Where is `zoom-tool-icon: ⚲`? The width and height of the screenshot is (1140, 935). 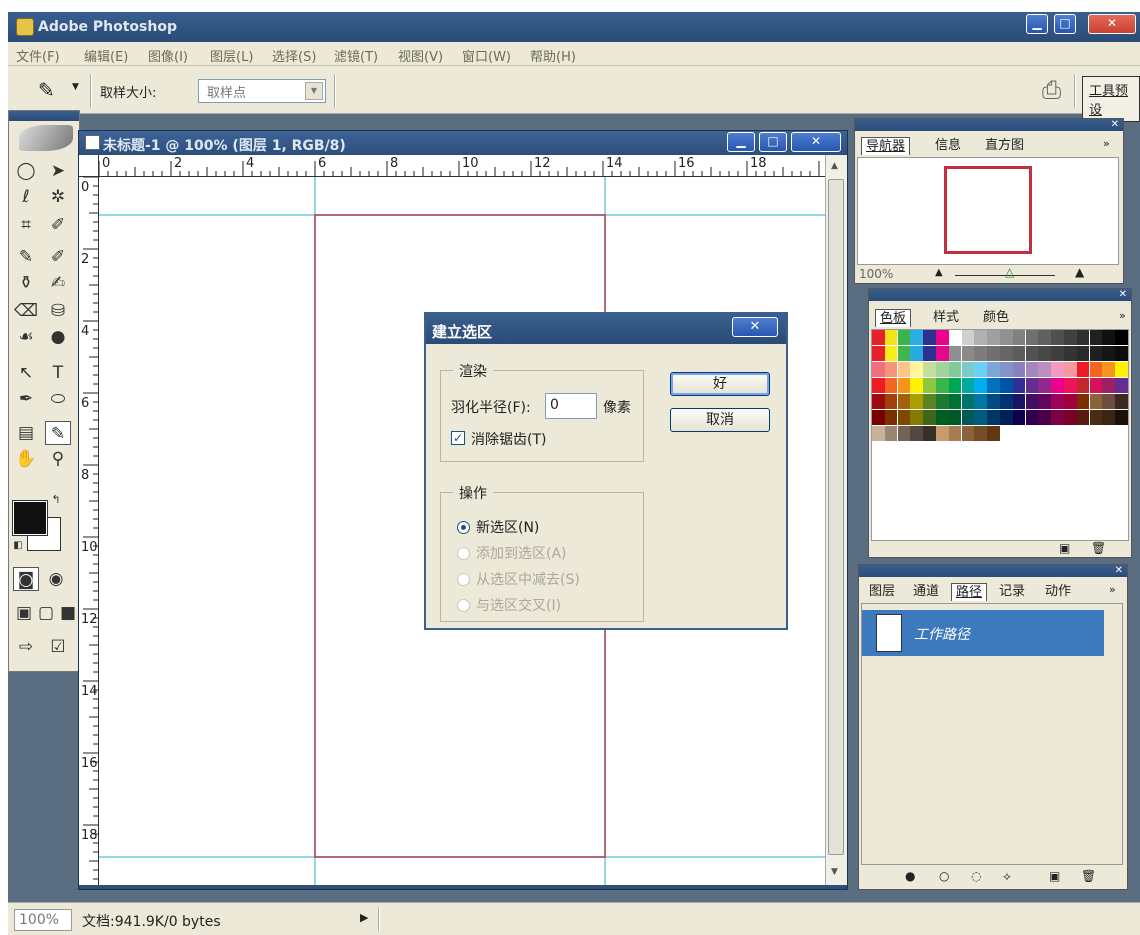
zoom-tool-icon: ⚲ is located at coordinates (58, 459).